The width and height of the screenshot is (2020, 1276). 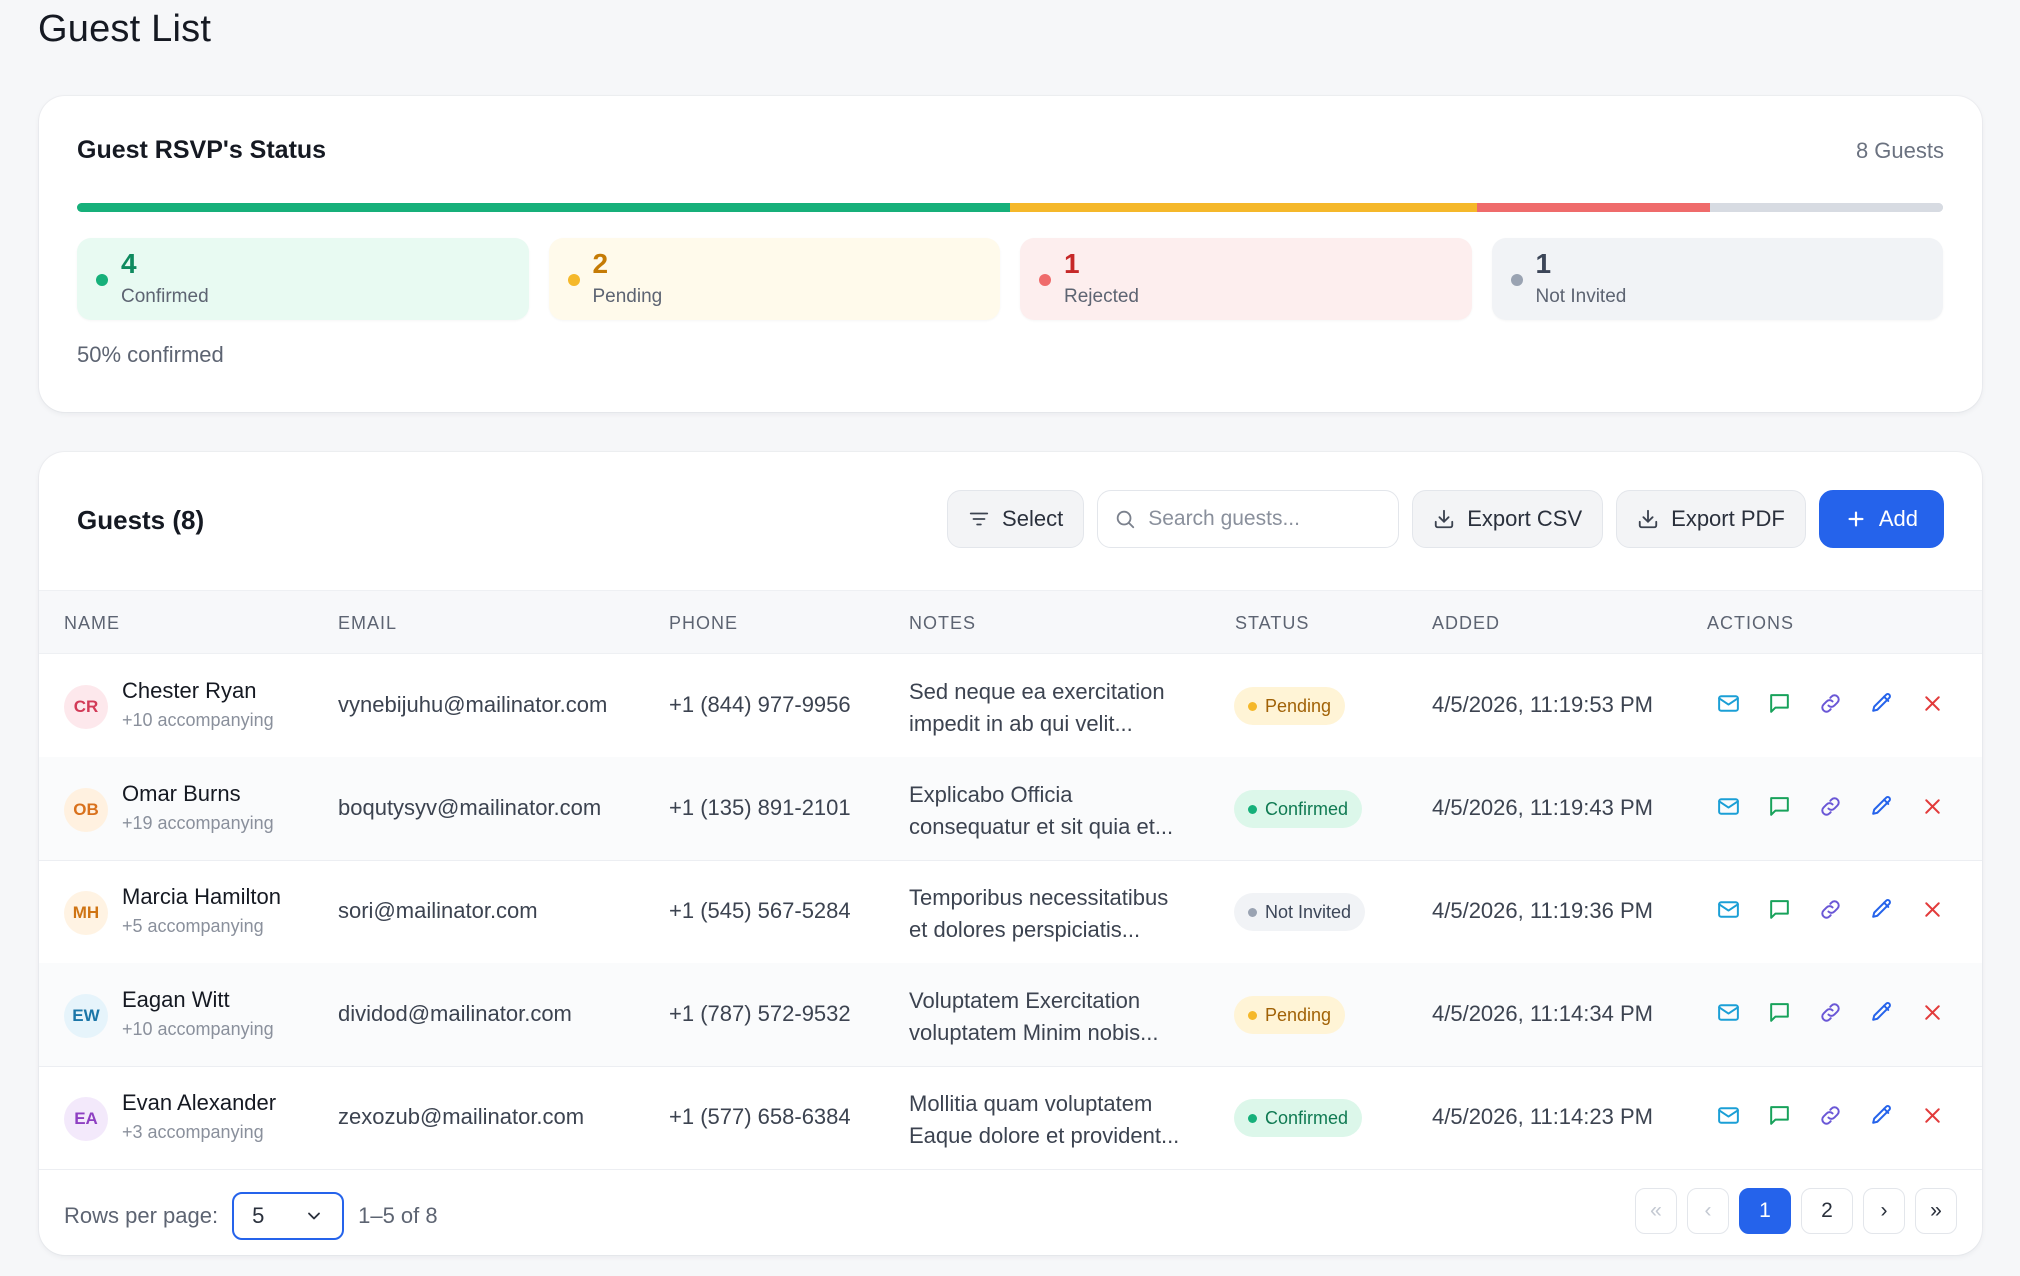 What do you see at coordinates (1263, 519) in the screenshot?
I see `search-input` at bounding box center [1263, 519].